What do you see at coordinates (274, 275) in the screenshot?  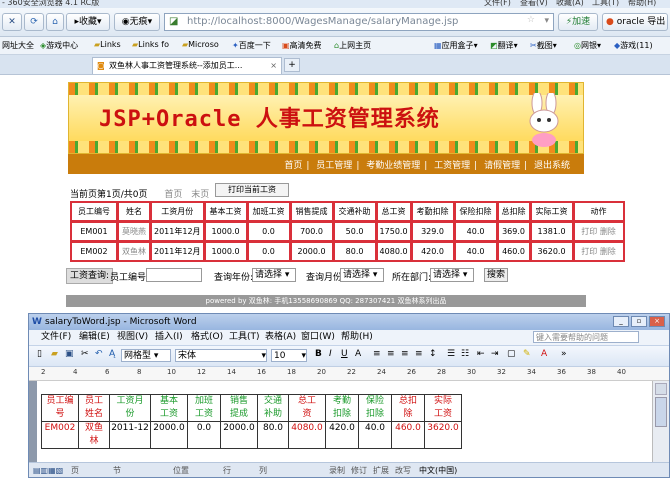 I see `year-select: 请选择 ▾` at bounding box center [274, 275].